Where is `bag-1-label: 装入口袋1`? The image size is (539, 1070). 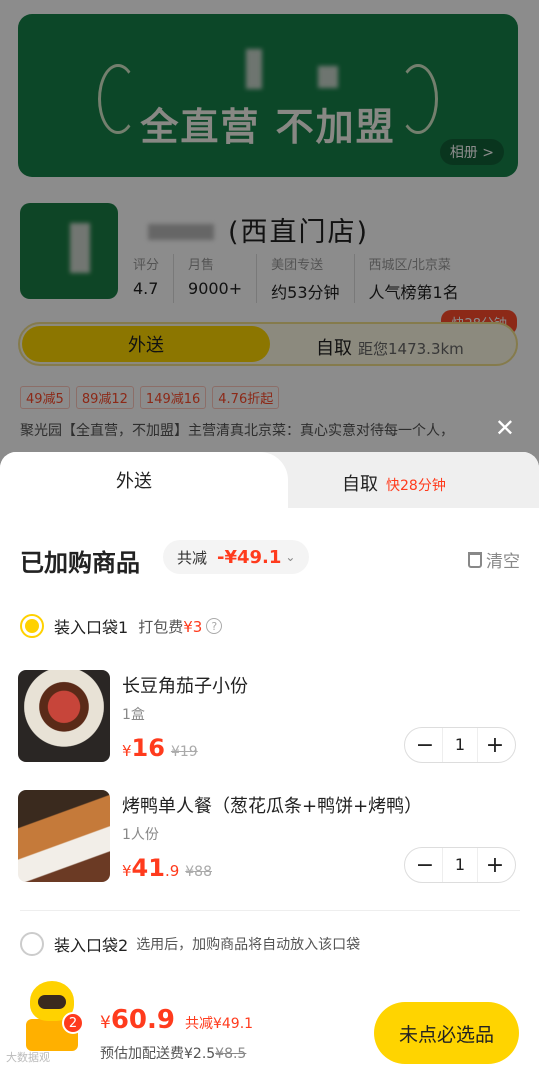 bag-1-label: 装入口袋1 is located at coordinates (91, 627).